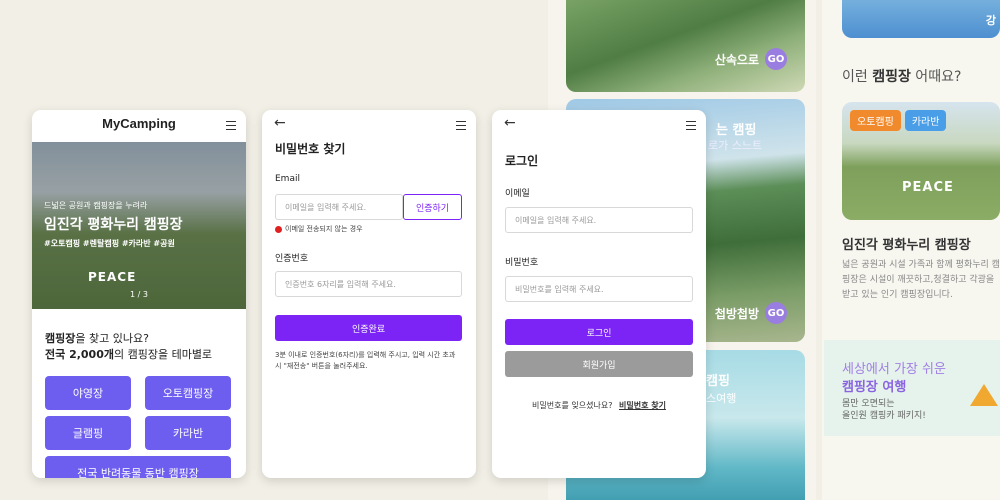 Image resolution: width=1000 pixels, height=500 pixels. Describe the element at coordinates (368, 328) in the screenshot. I see `complete-button: 인증완료` at that location.